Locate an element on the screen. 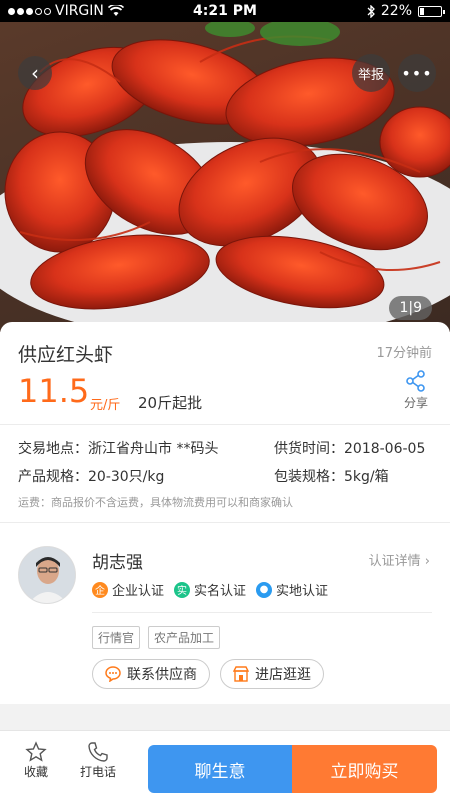 The height and width of the screenshot is (800, 450). status-bar: VIRGIN 4:21 PM 22% is located at coordinates (225, 11).